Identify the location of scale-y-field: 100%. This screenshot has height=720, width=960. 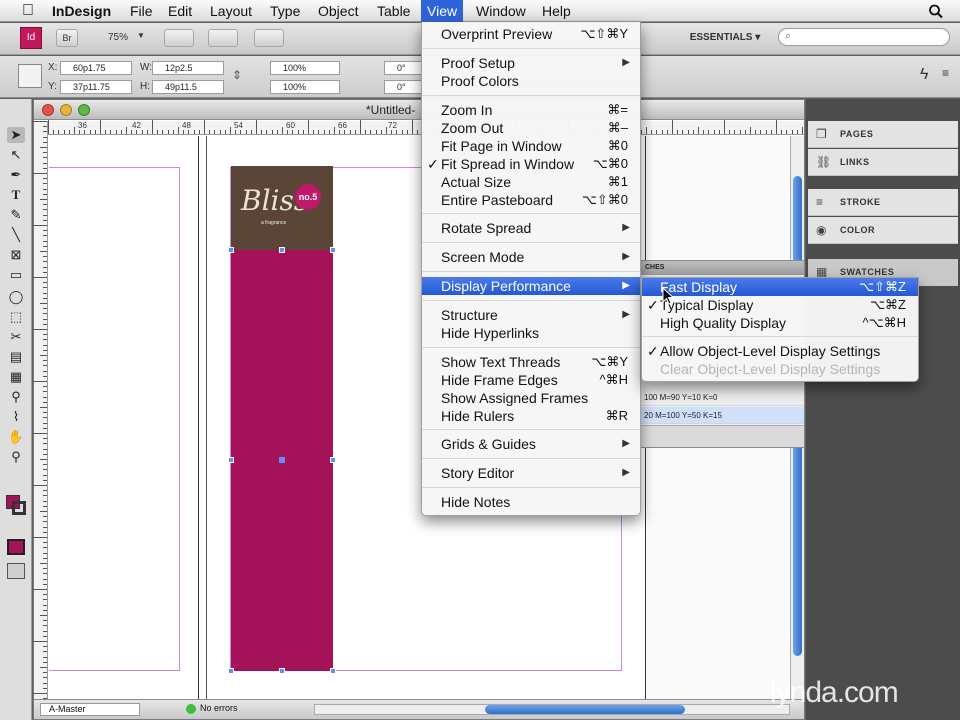
(305, 87).